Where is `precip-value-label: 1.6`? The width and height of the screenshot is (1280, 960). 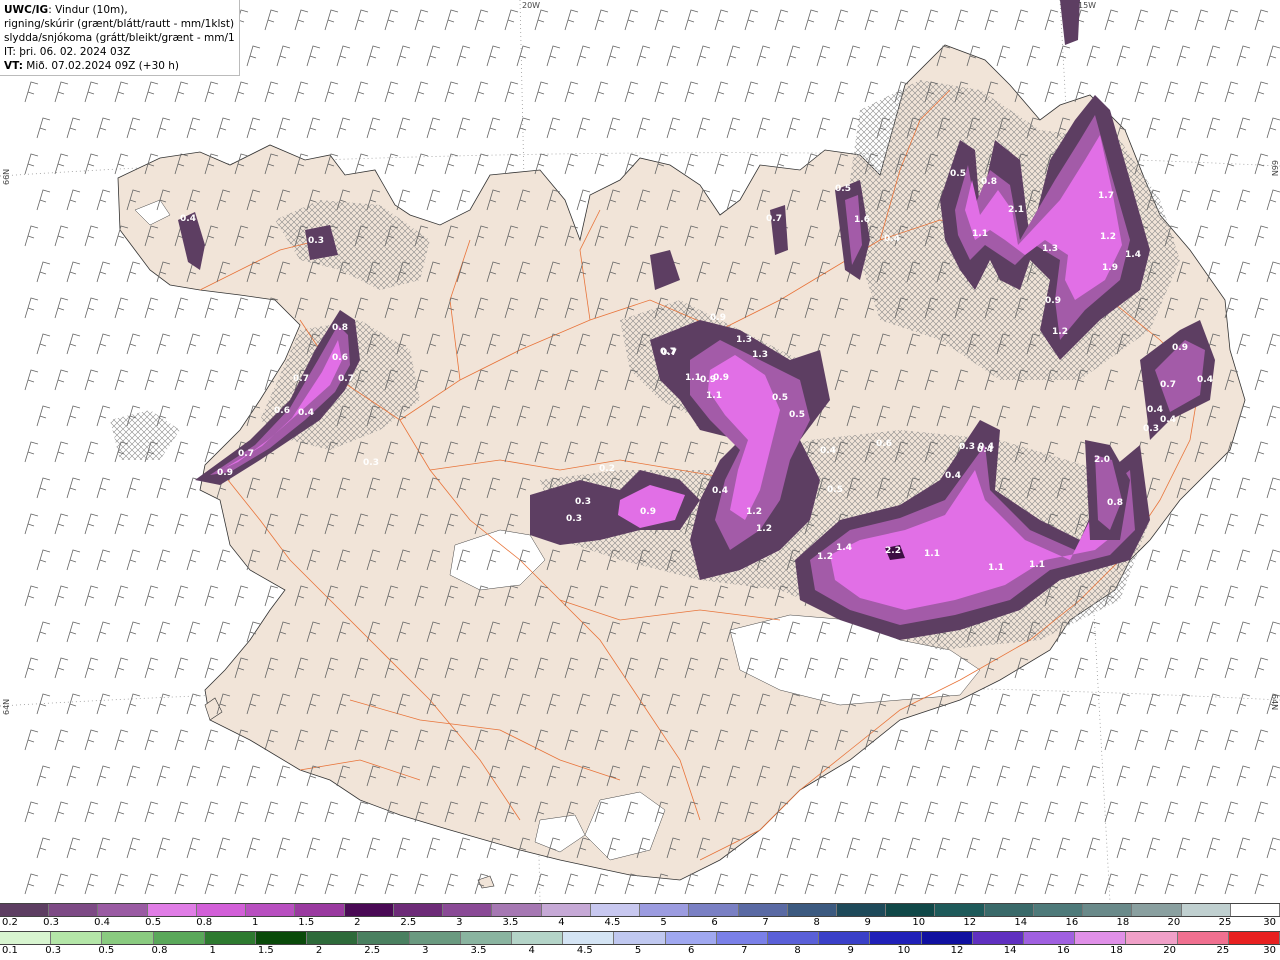
precip-value-label: 1.6 is located at coordinates (862, 220).